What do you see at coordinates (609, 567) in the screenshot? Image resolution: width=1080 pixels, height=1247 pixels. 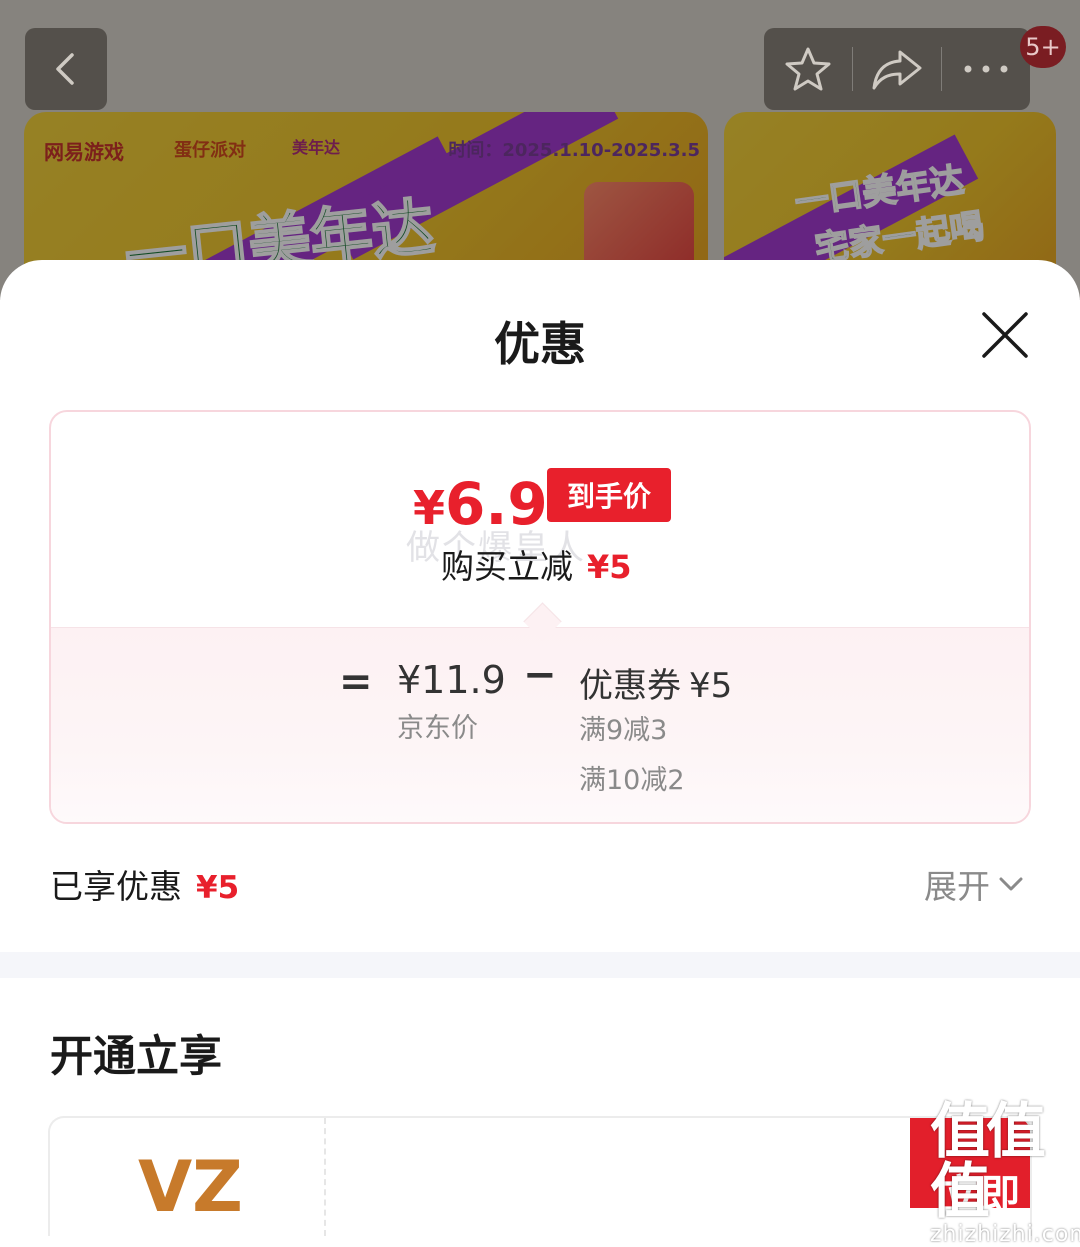 I see `instant-discount-value: ¥5` at bounding box center [609, 567].